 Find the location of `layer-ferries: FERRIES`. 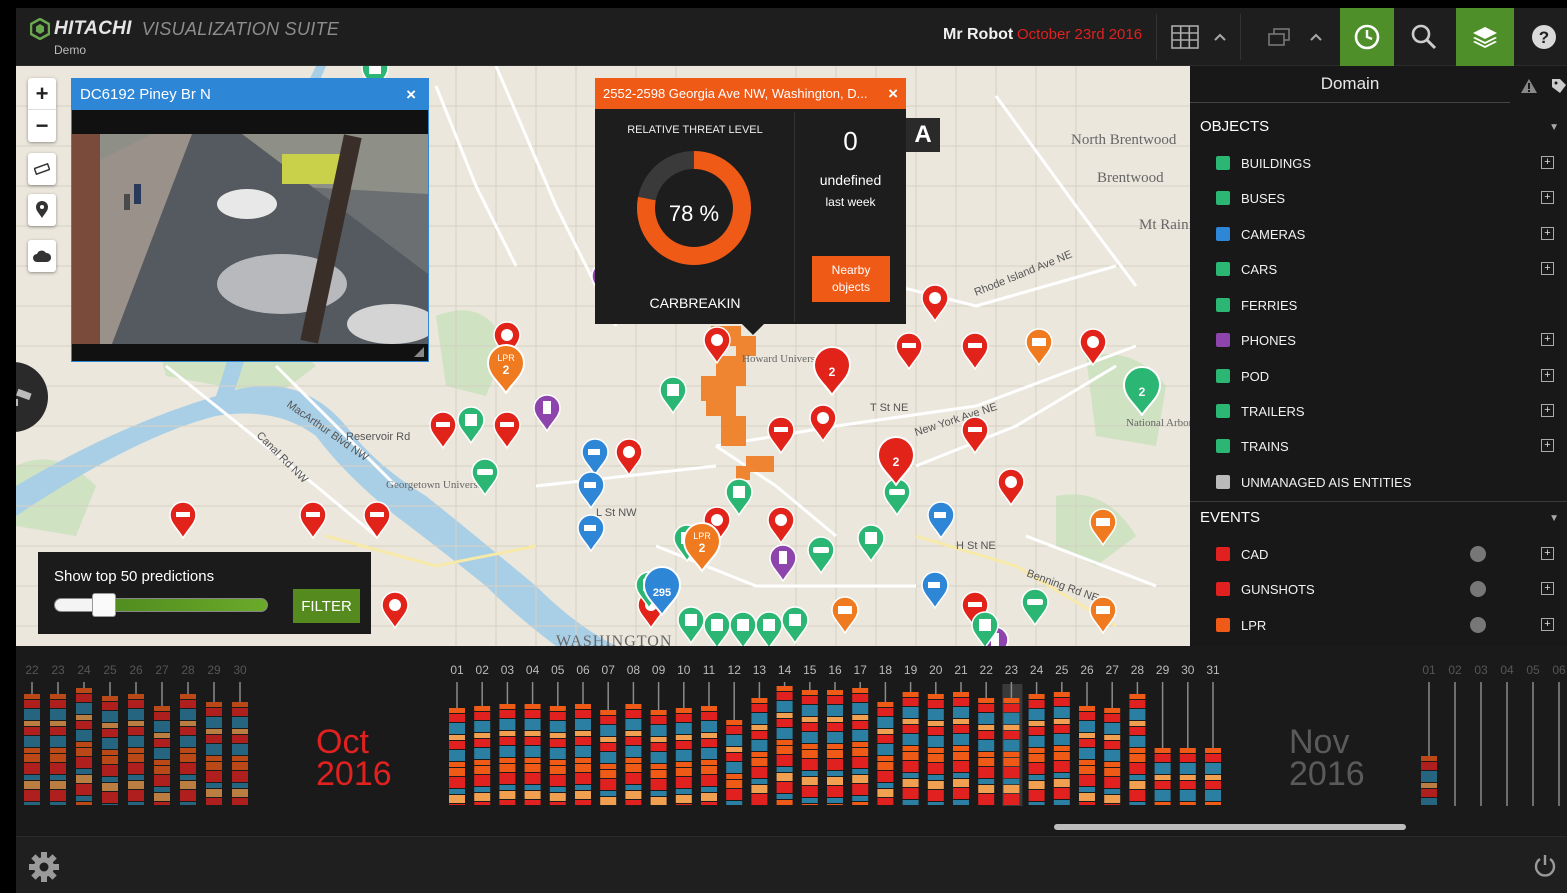

layer-ferries: FERRIES is located at coordinates (1386, 305).